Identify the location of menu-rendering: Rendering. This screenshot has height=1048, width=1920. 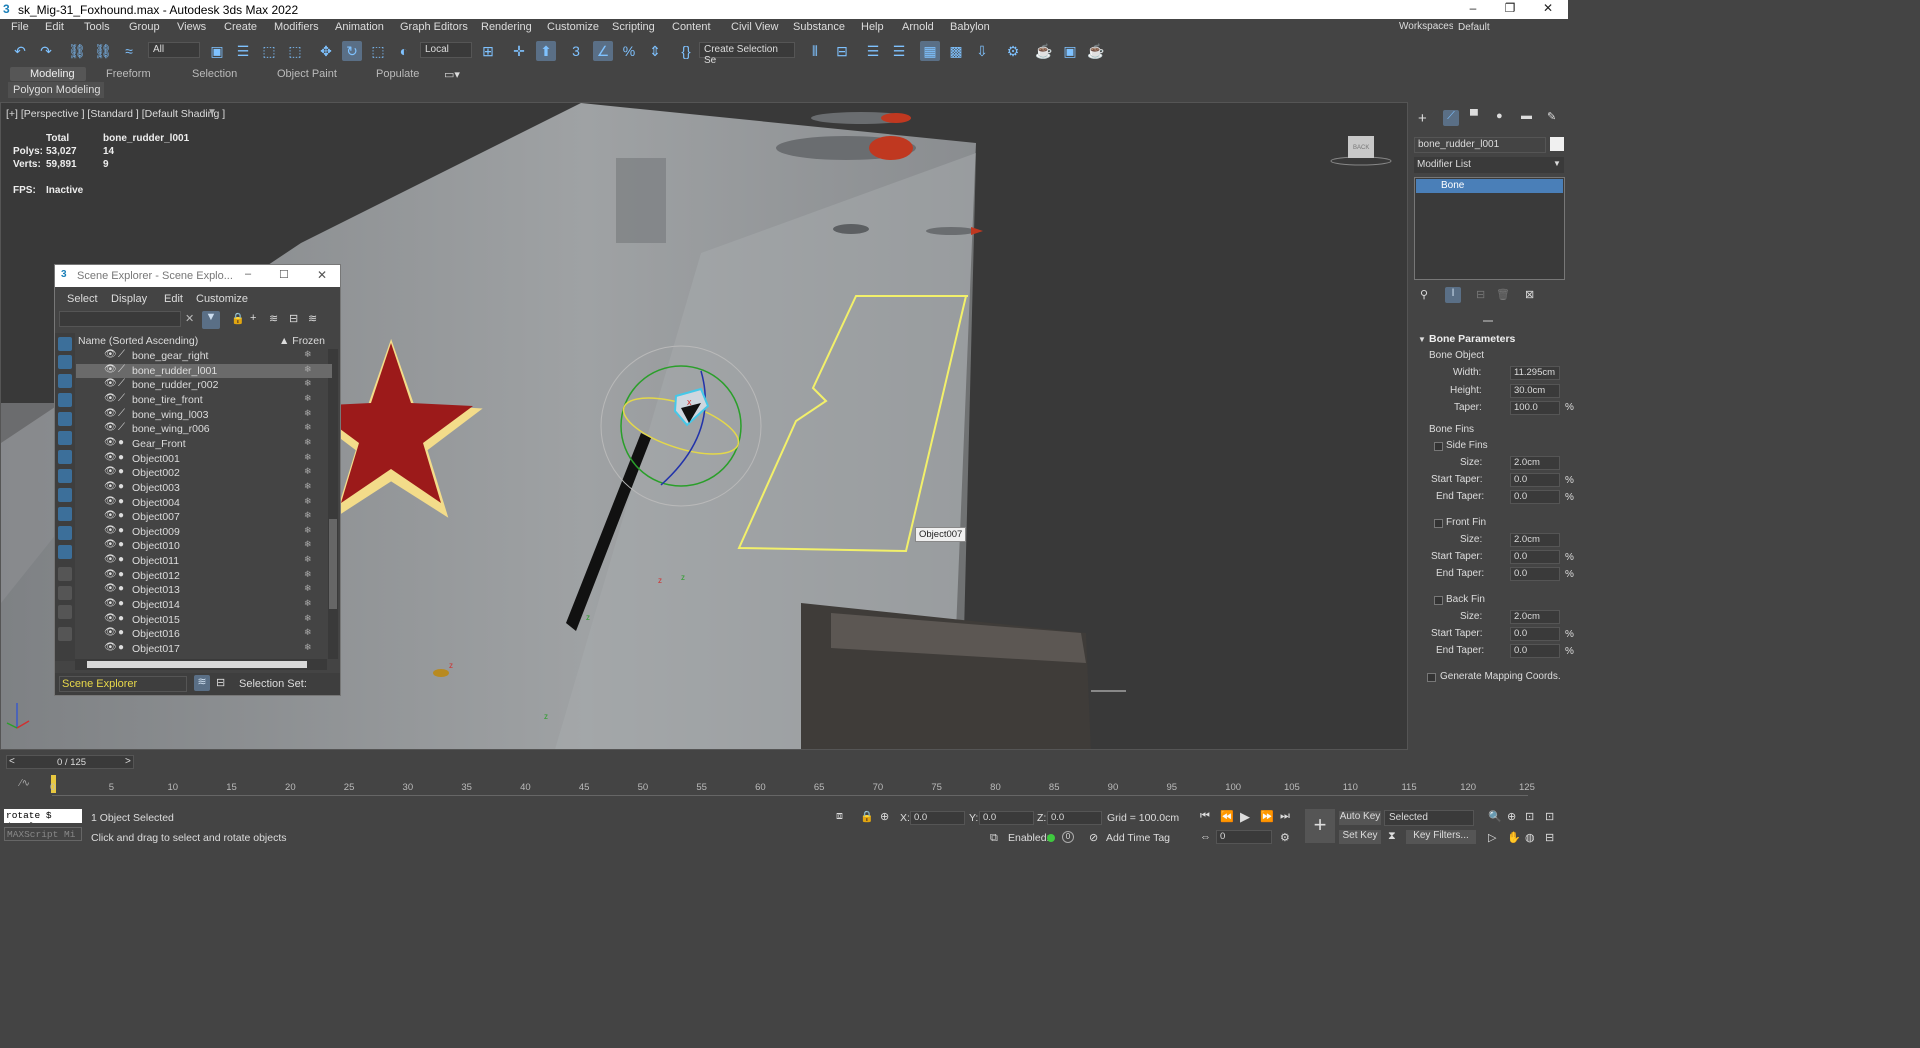
(506, 27).